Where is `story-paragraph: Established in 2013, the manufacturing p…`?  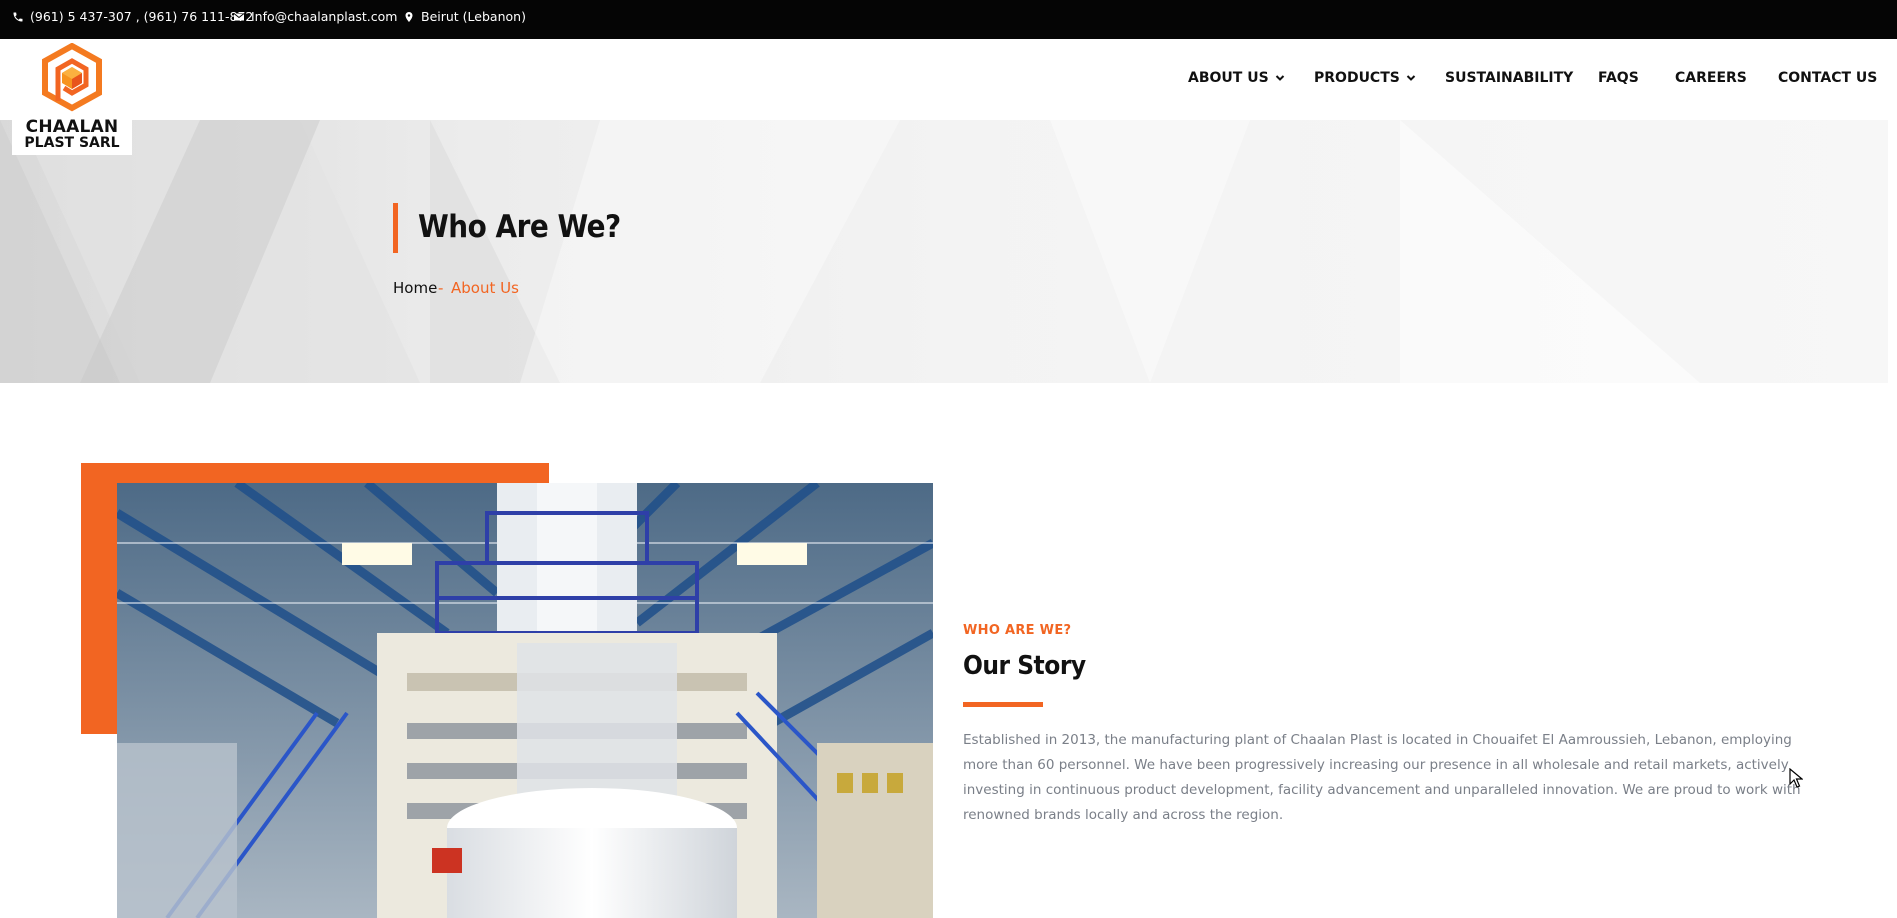 story-paragraph: Established in 2013, the manufacturing p… is located at coordinates (1382, 777).